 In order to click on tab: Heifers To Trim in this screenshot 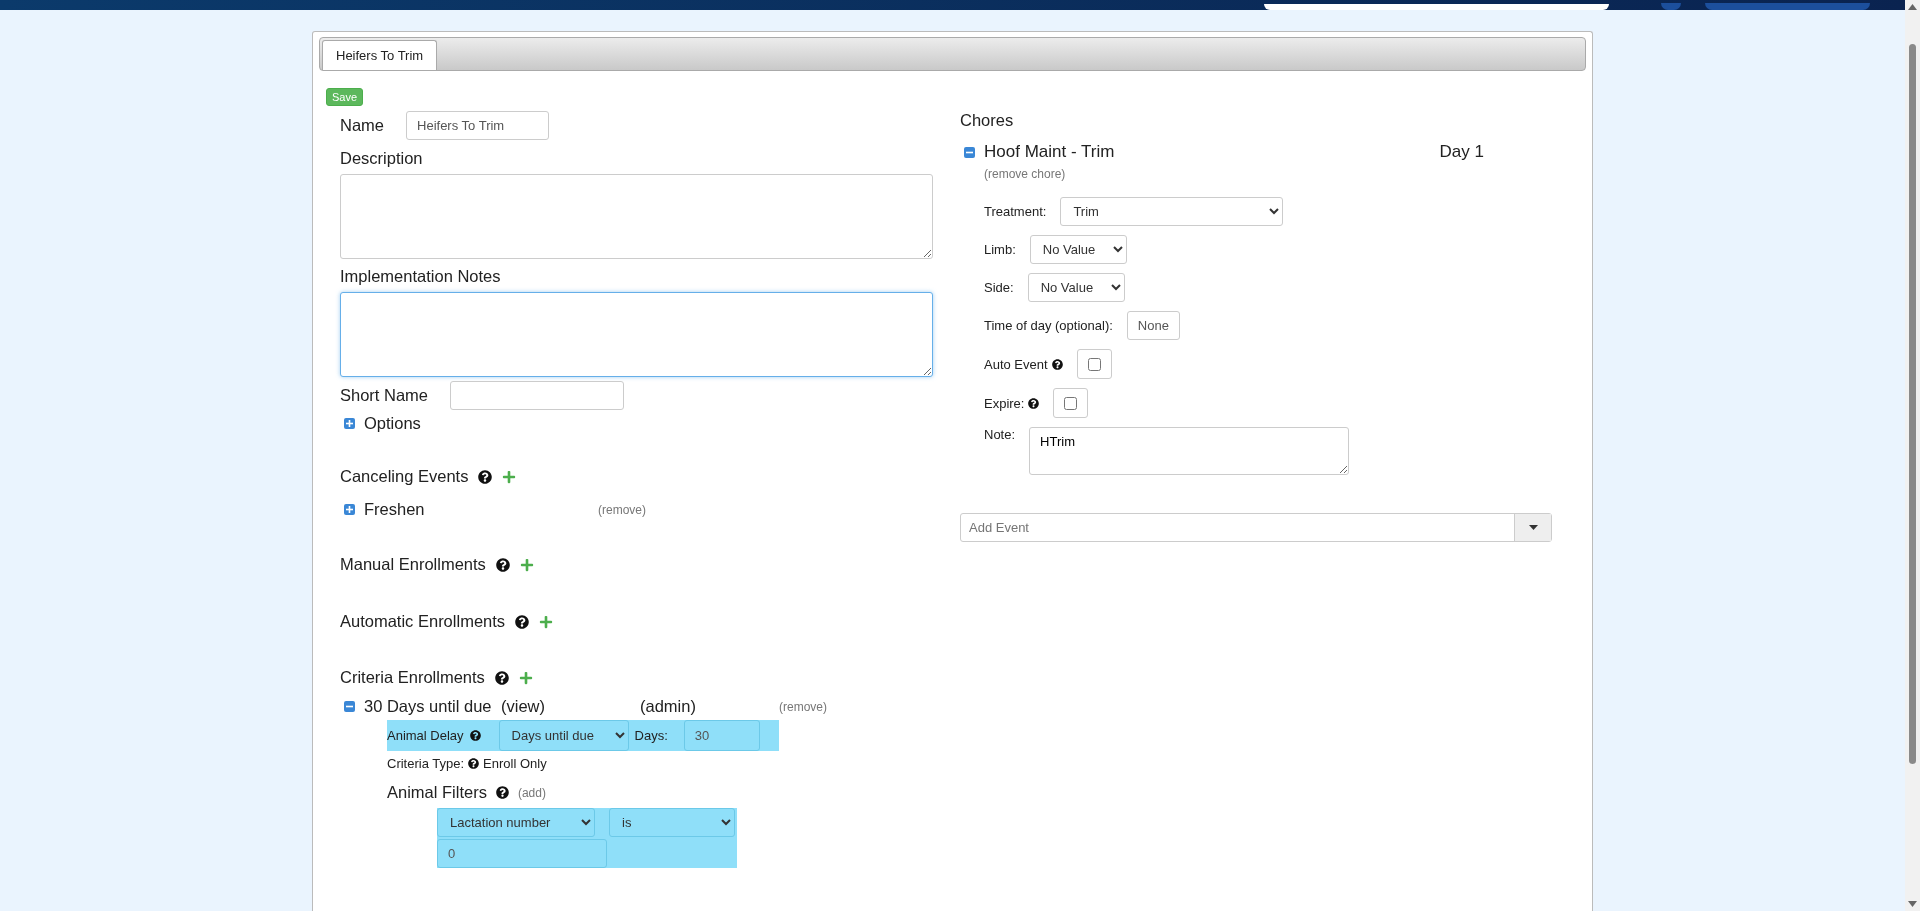, I will do `click(380, 55)`.